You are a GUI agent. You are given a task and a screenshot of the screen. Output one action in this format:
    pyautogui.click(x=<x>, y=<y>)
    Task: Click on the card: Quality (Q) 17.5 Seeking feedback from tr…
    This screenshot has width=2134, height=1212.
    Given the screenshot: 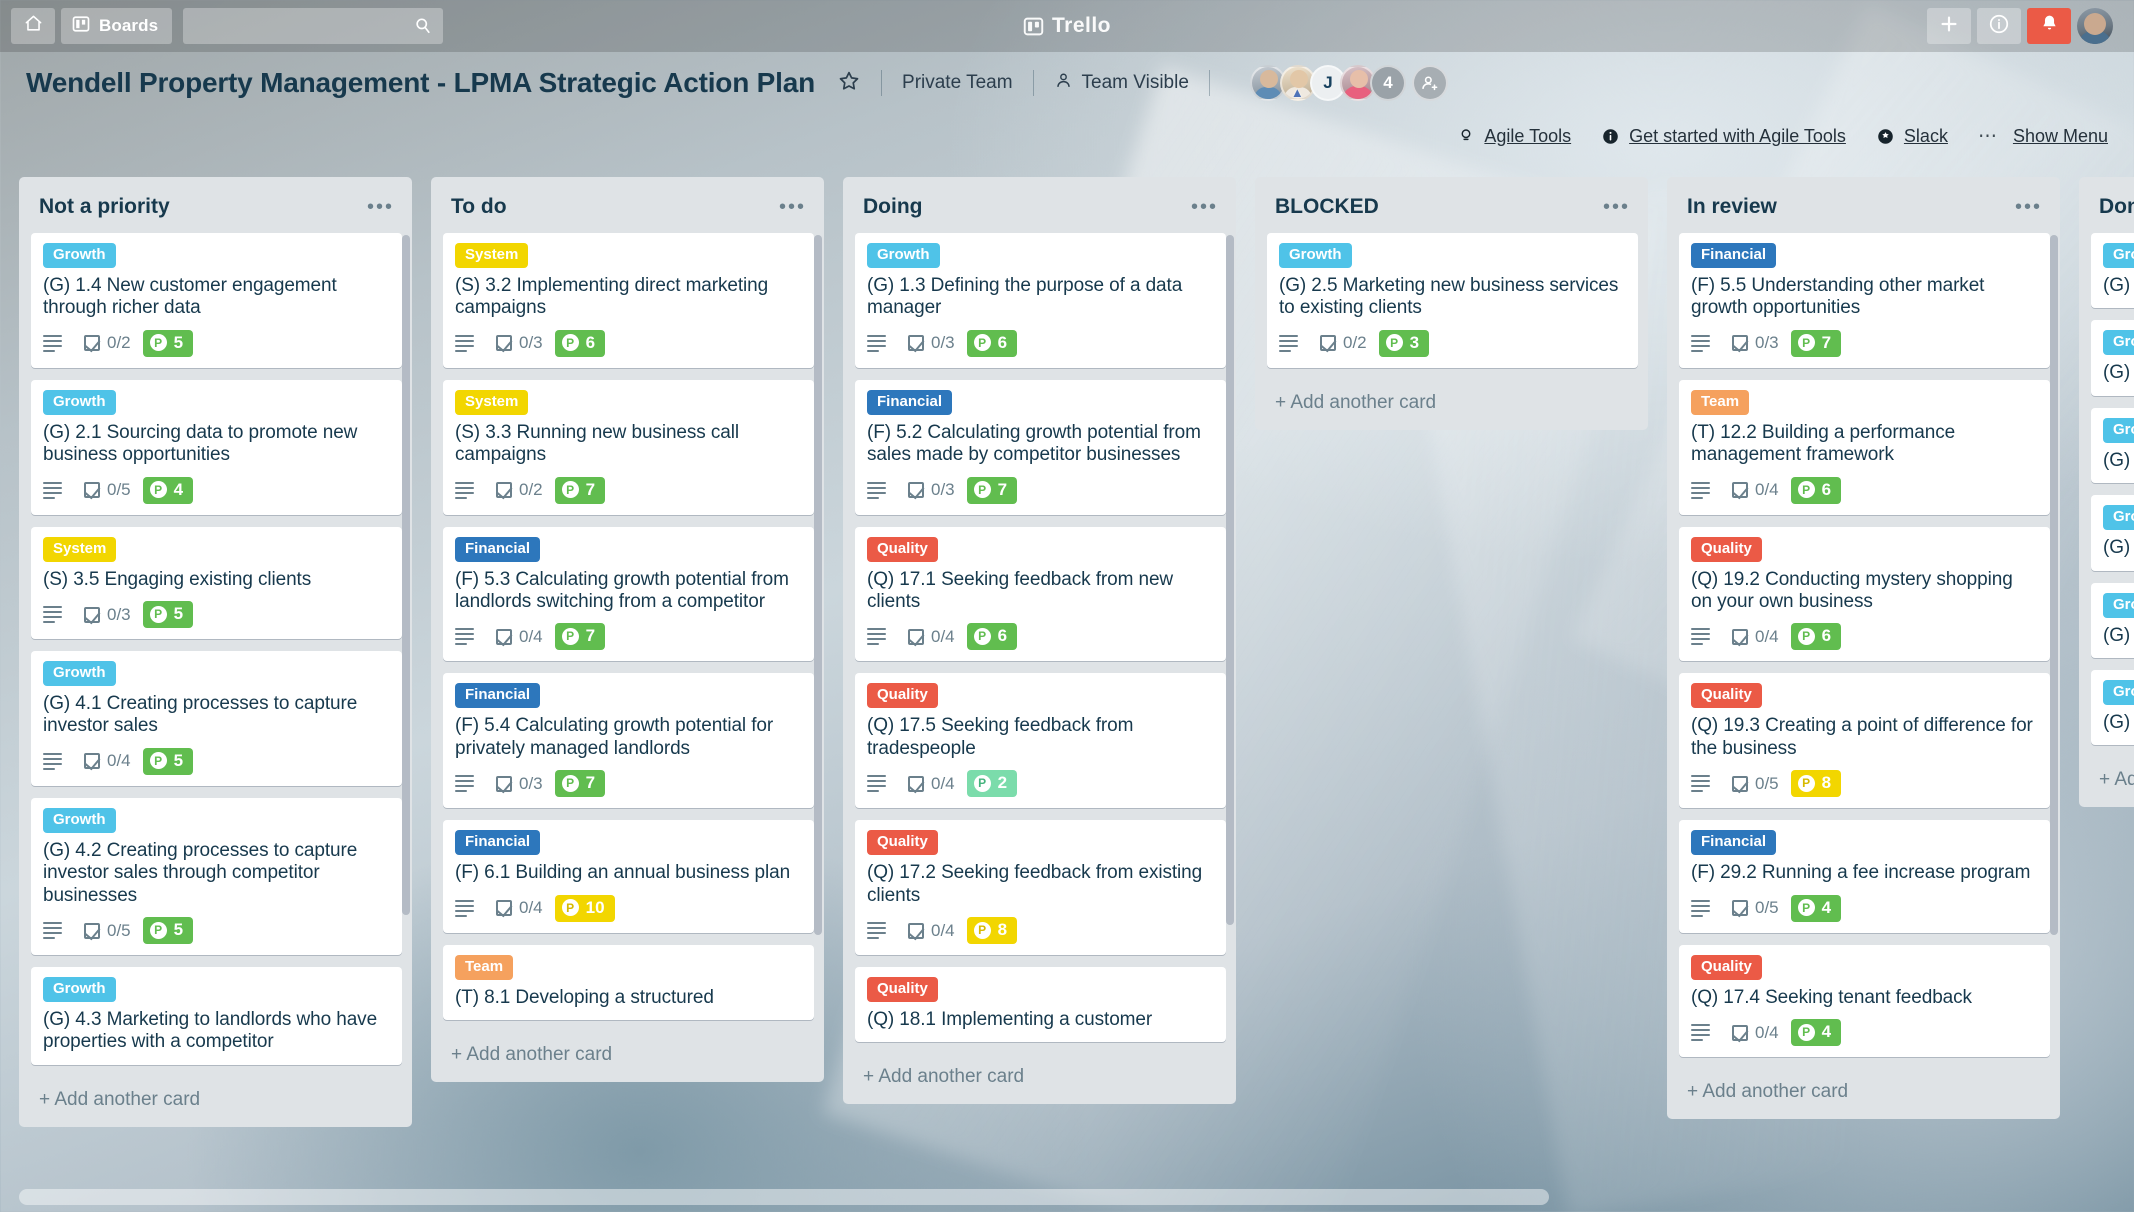 What is the action you would take?
    pyautogui.click(x=1040, y=741)
    